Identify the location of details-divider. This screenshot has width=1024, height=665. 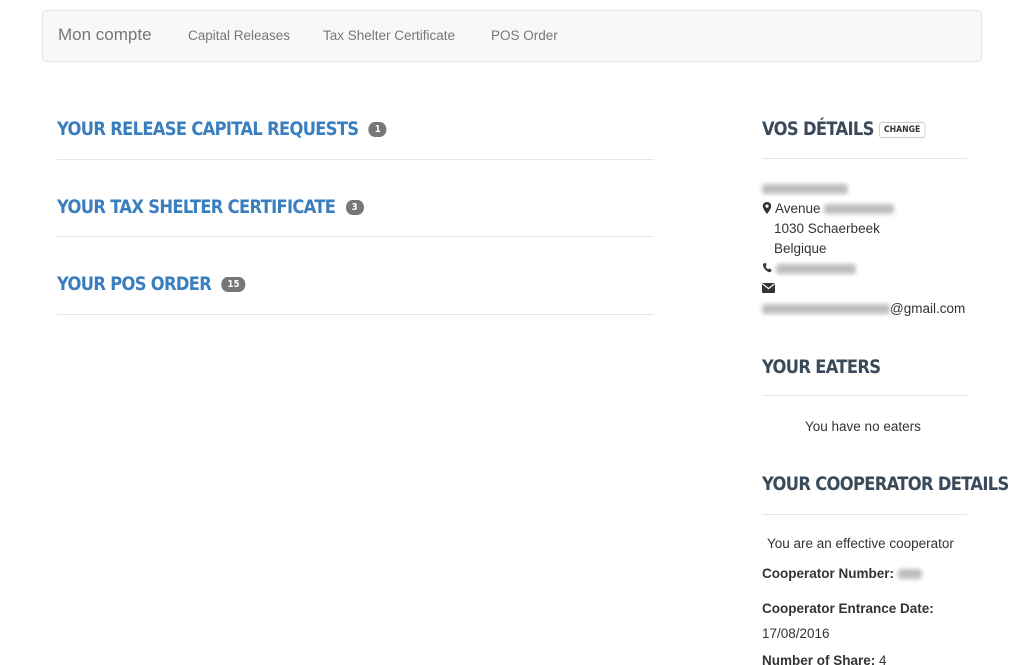
(864, 158).